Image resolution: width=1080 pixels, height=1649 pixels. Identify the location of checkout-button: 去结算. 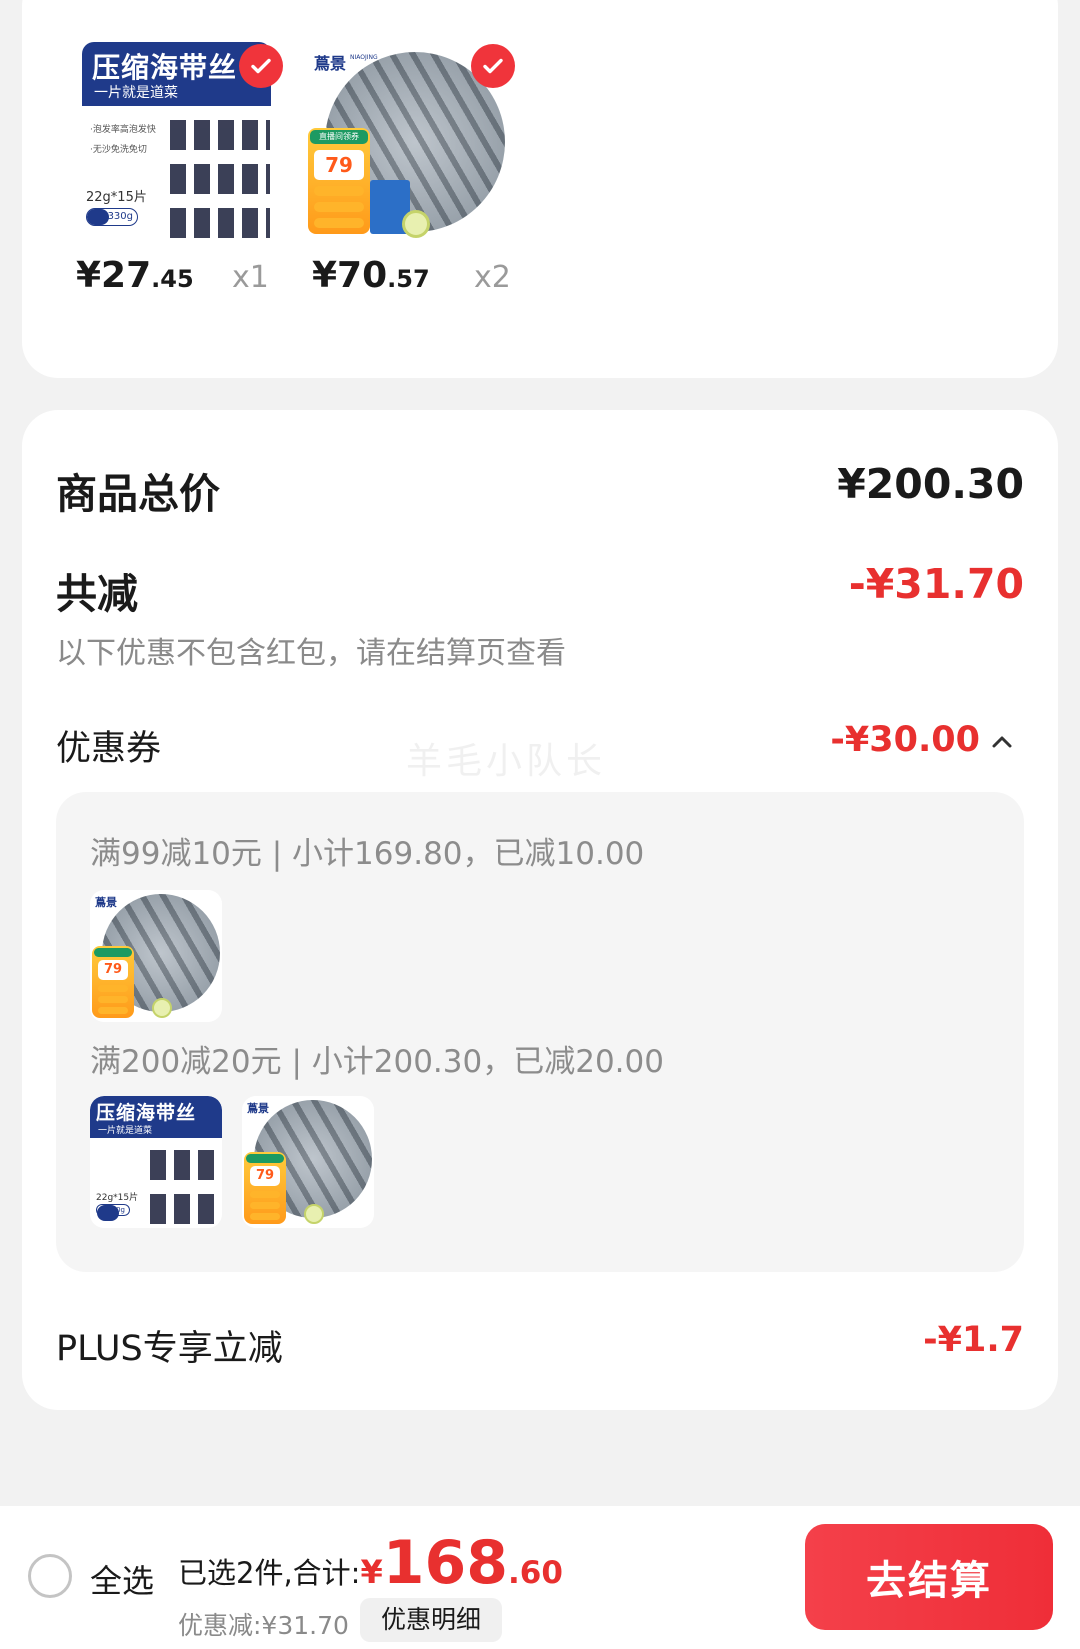
(929, 1577).